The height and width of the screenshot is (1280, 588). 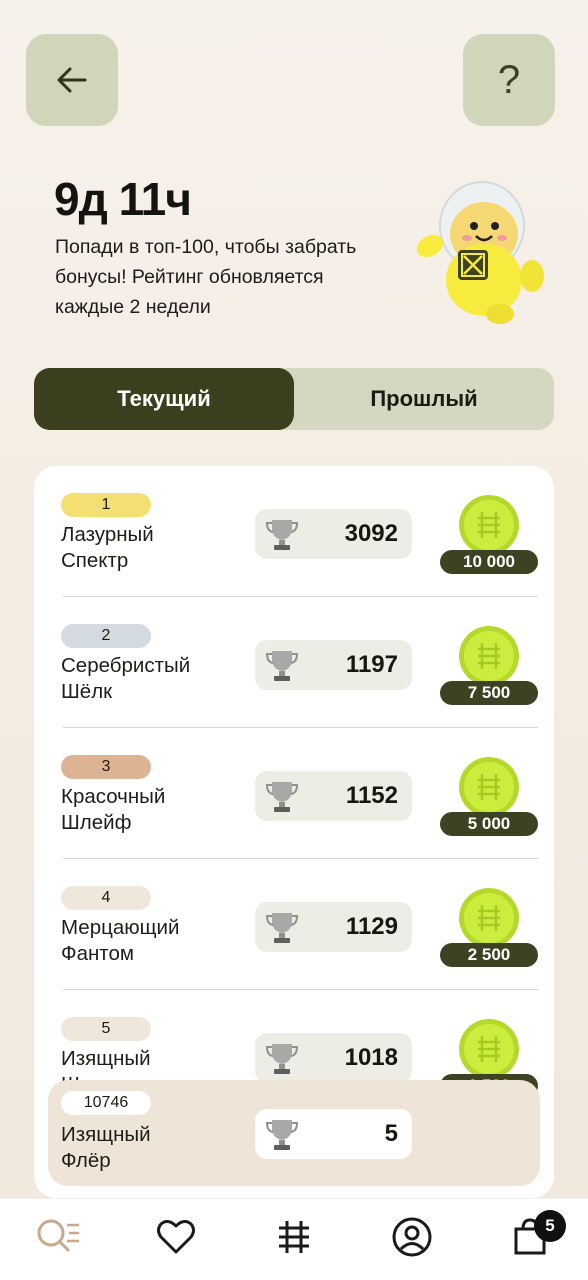 I want to click on current-user-row: 10746 Изящный Флёр 5, so click(x=294, y=1133).